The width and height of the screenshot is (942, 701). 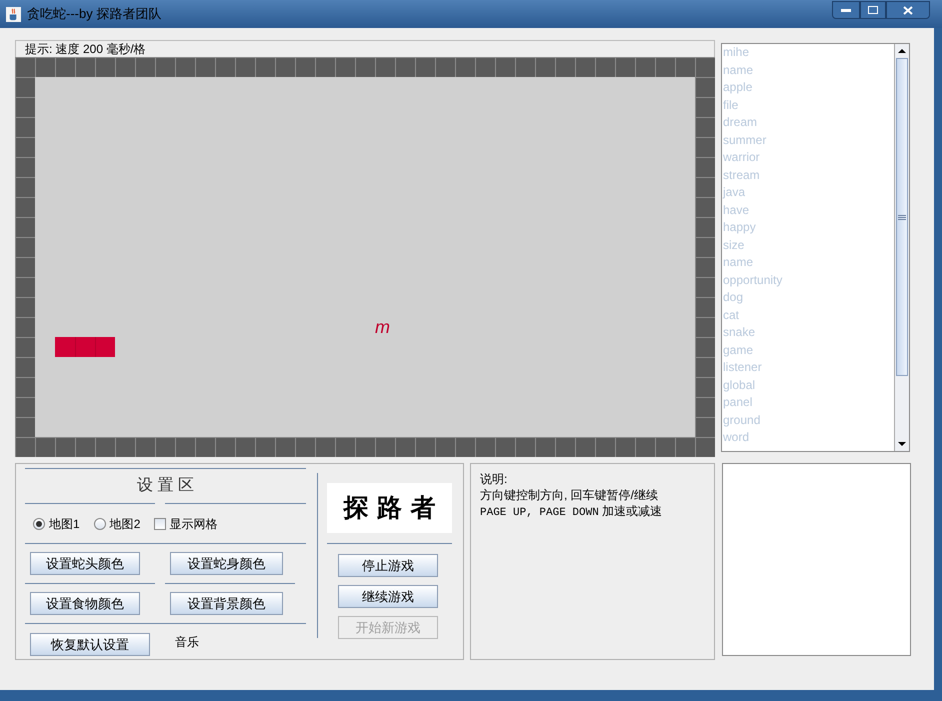 I want to click on scroll-thumb, so click(x=902, y=217).